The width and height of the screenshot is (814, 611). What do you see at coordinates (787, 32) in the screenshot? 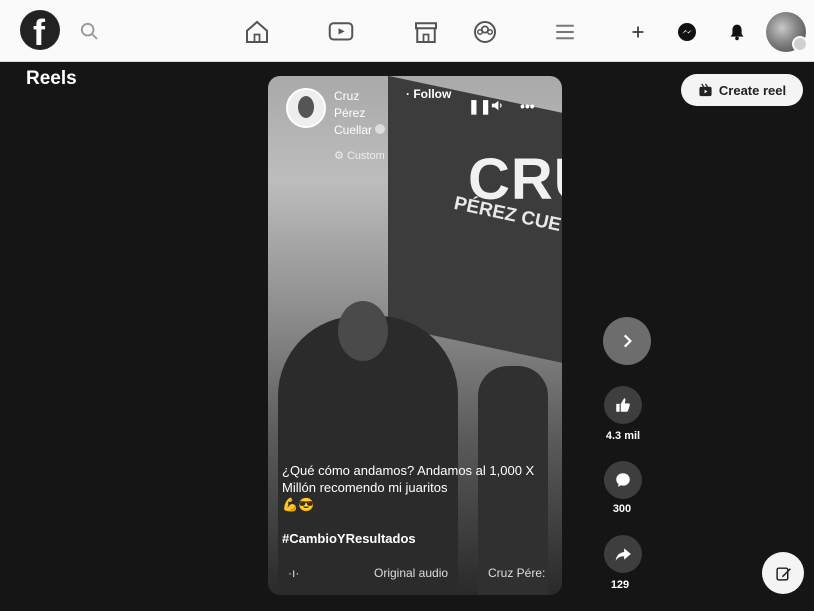
I see `account-avatar` at bounding box center [787, 32].